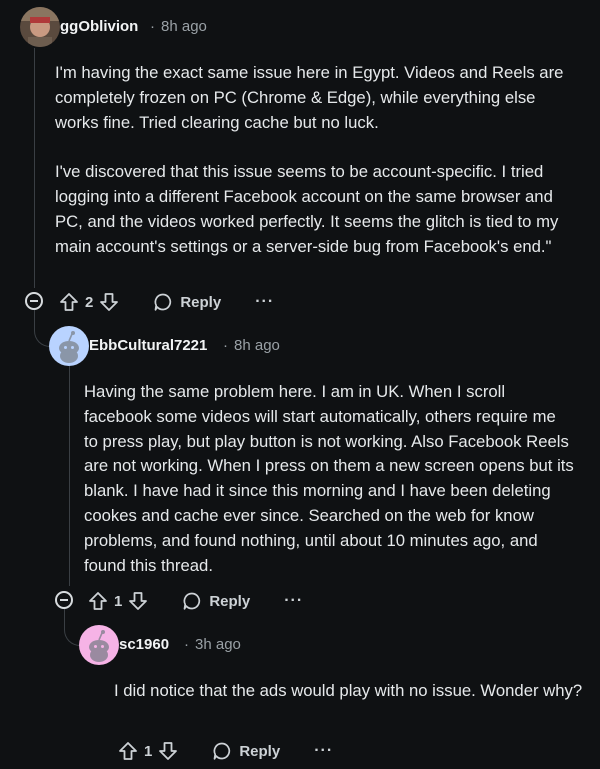  What do you see at coordinates (34, 168) in the screenshot?
I see `thread-line-main` at bounding box center [34, 168].